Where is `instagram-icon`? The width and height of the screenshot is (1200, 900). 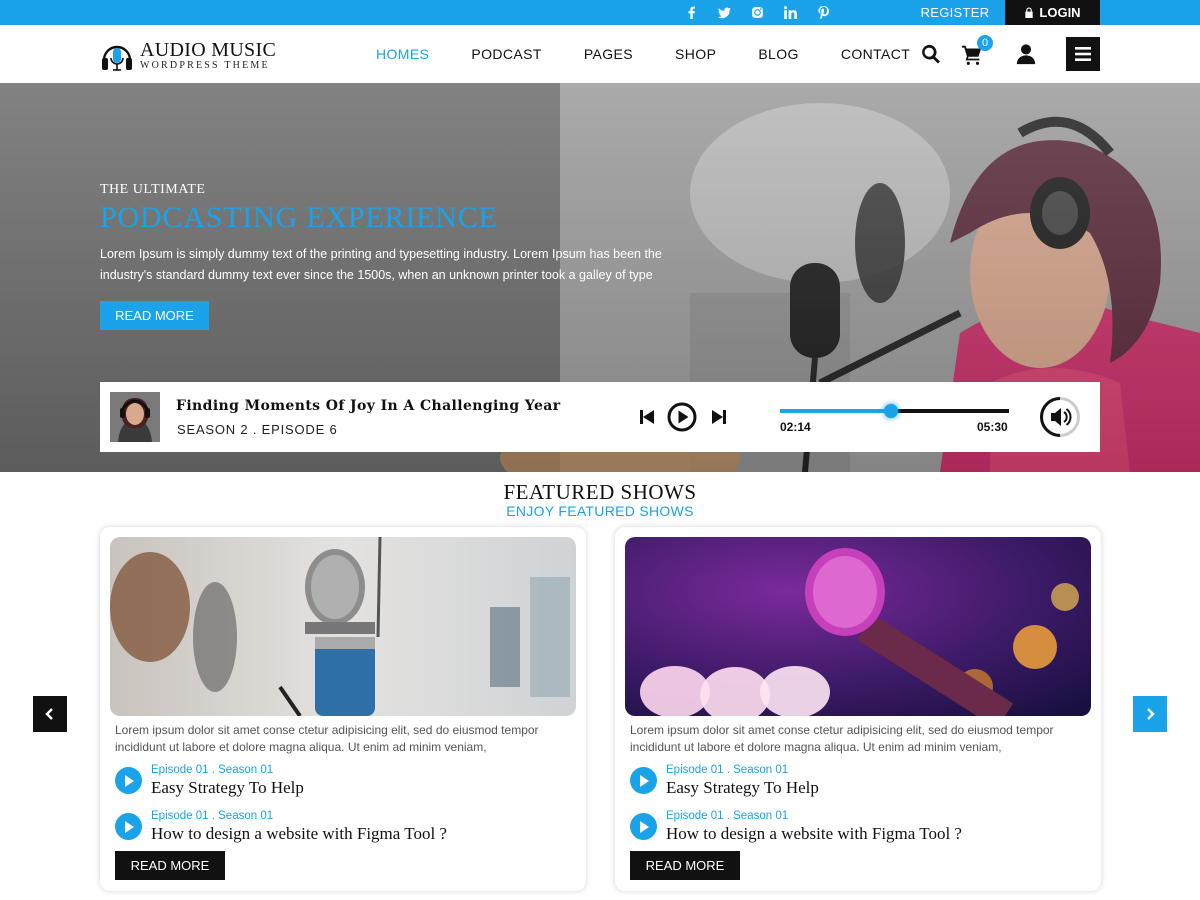
instagram-icon is located at coordinates (757, 12).